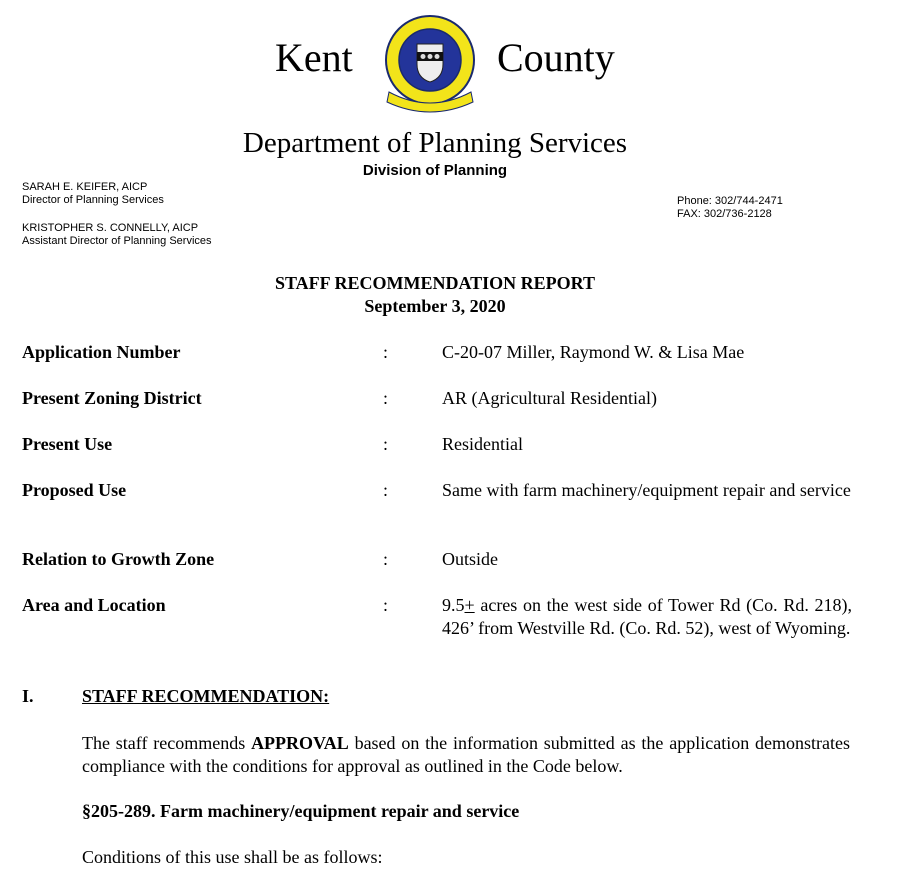  Describe the element at coordinates (724, 214) in the screenshot. I see `fax: FAX: 302/736-2128` at that location.